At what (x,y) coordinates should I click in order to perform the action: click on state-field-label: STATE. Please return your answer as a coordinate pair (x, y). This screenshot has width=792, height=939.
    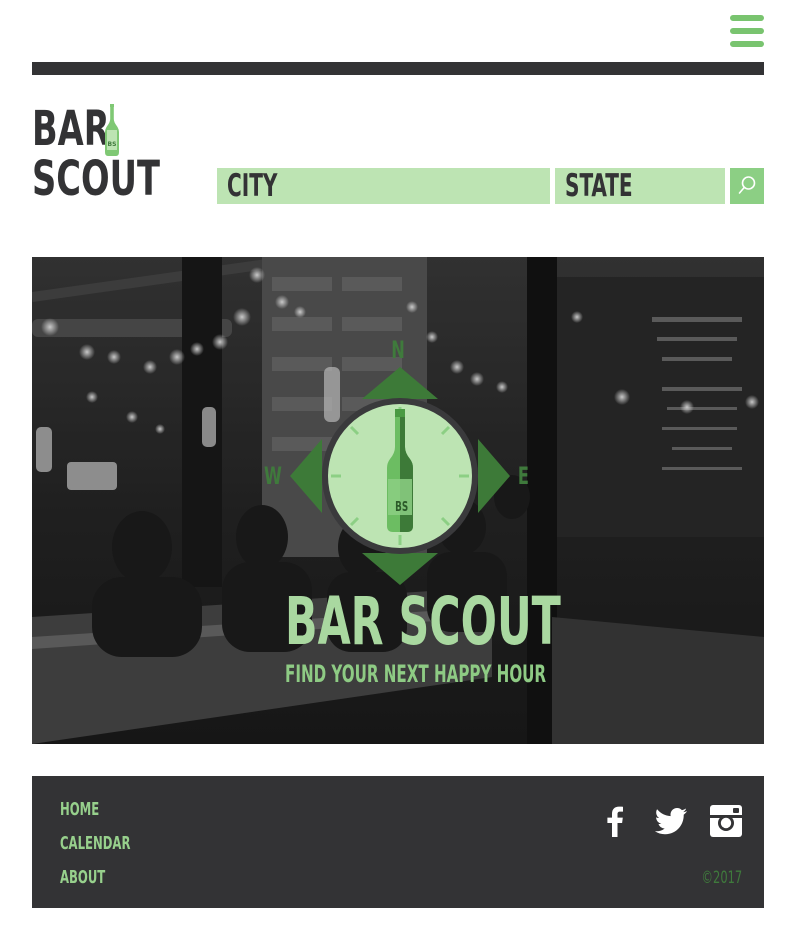
    Looking at the image, I should click on (599, 186).